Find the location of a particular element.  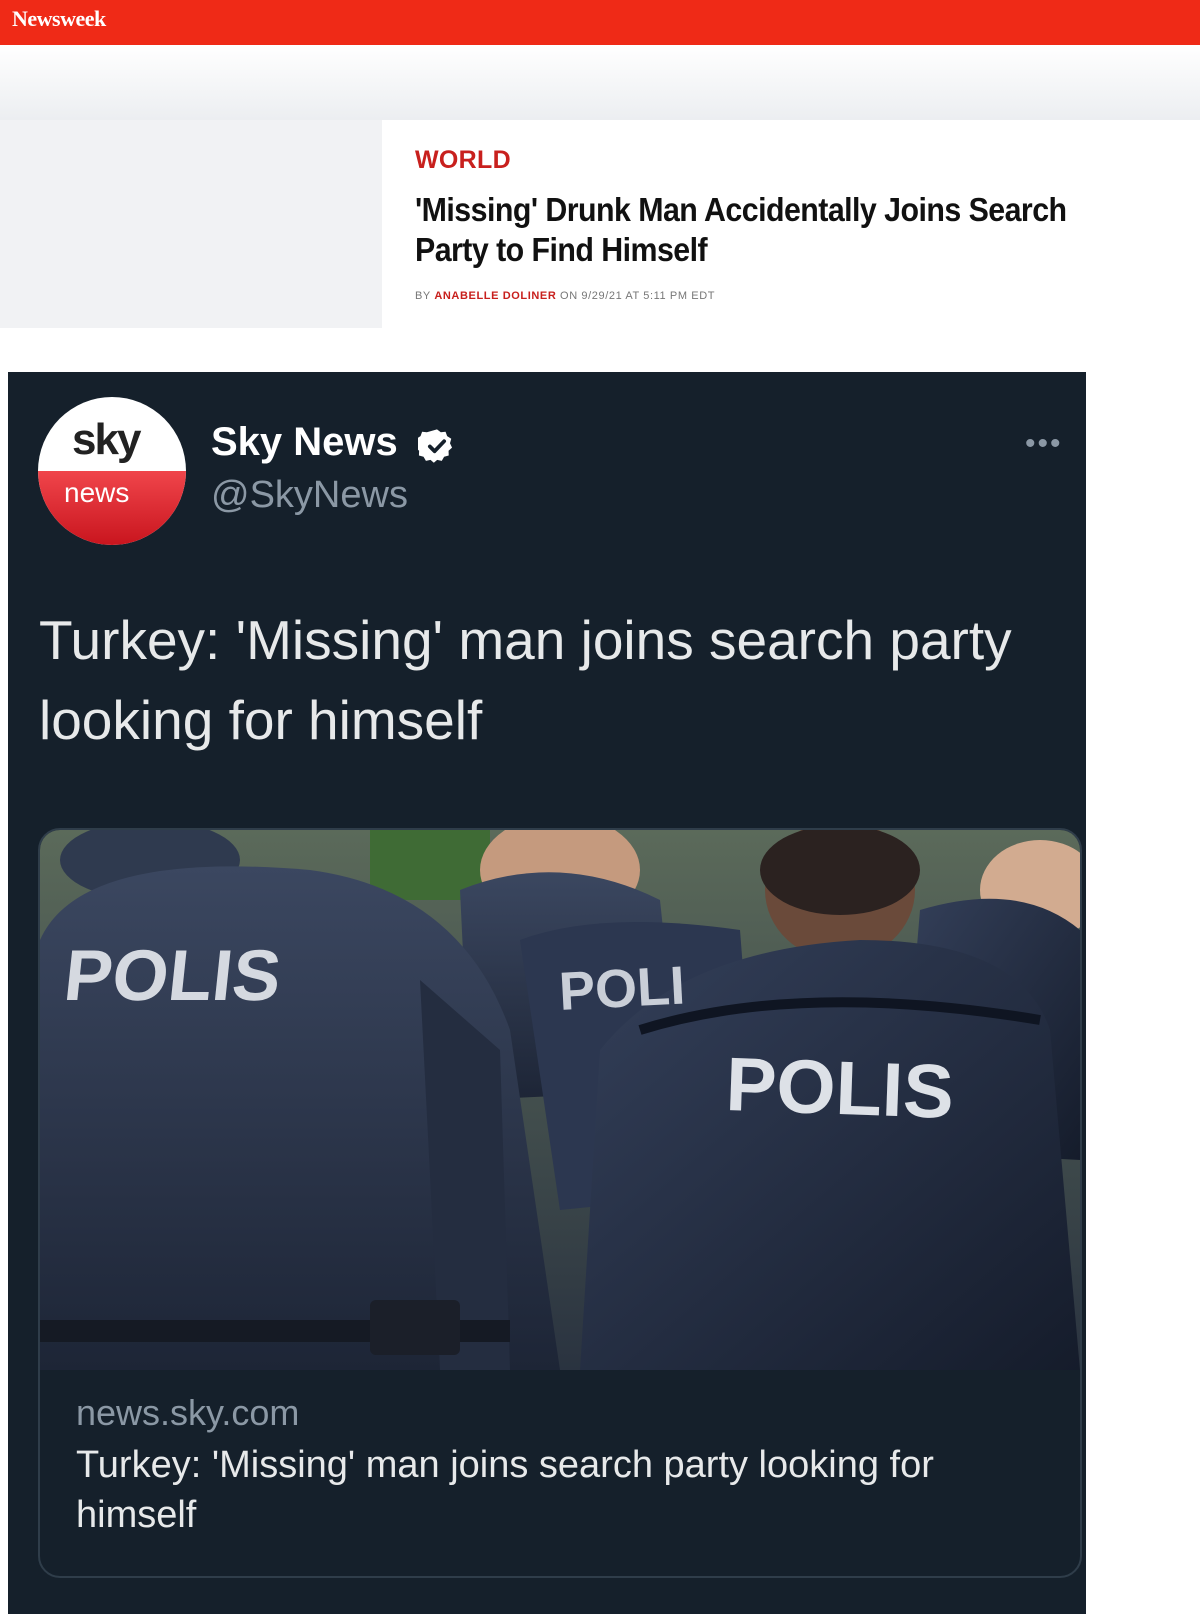

polis-label-middle: POLI is located at coordinates (621, 988).